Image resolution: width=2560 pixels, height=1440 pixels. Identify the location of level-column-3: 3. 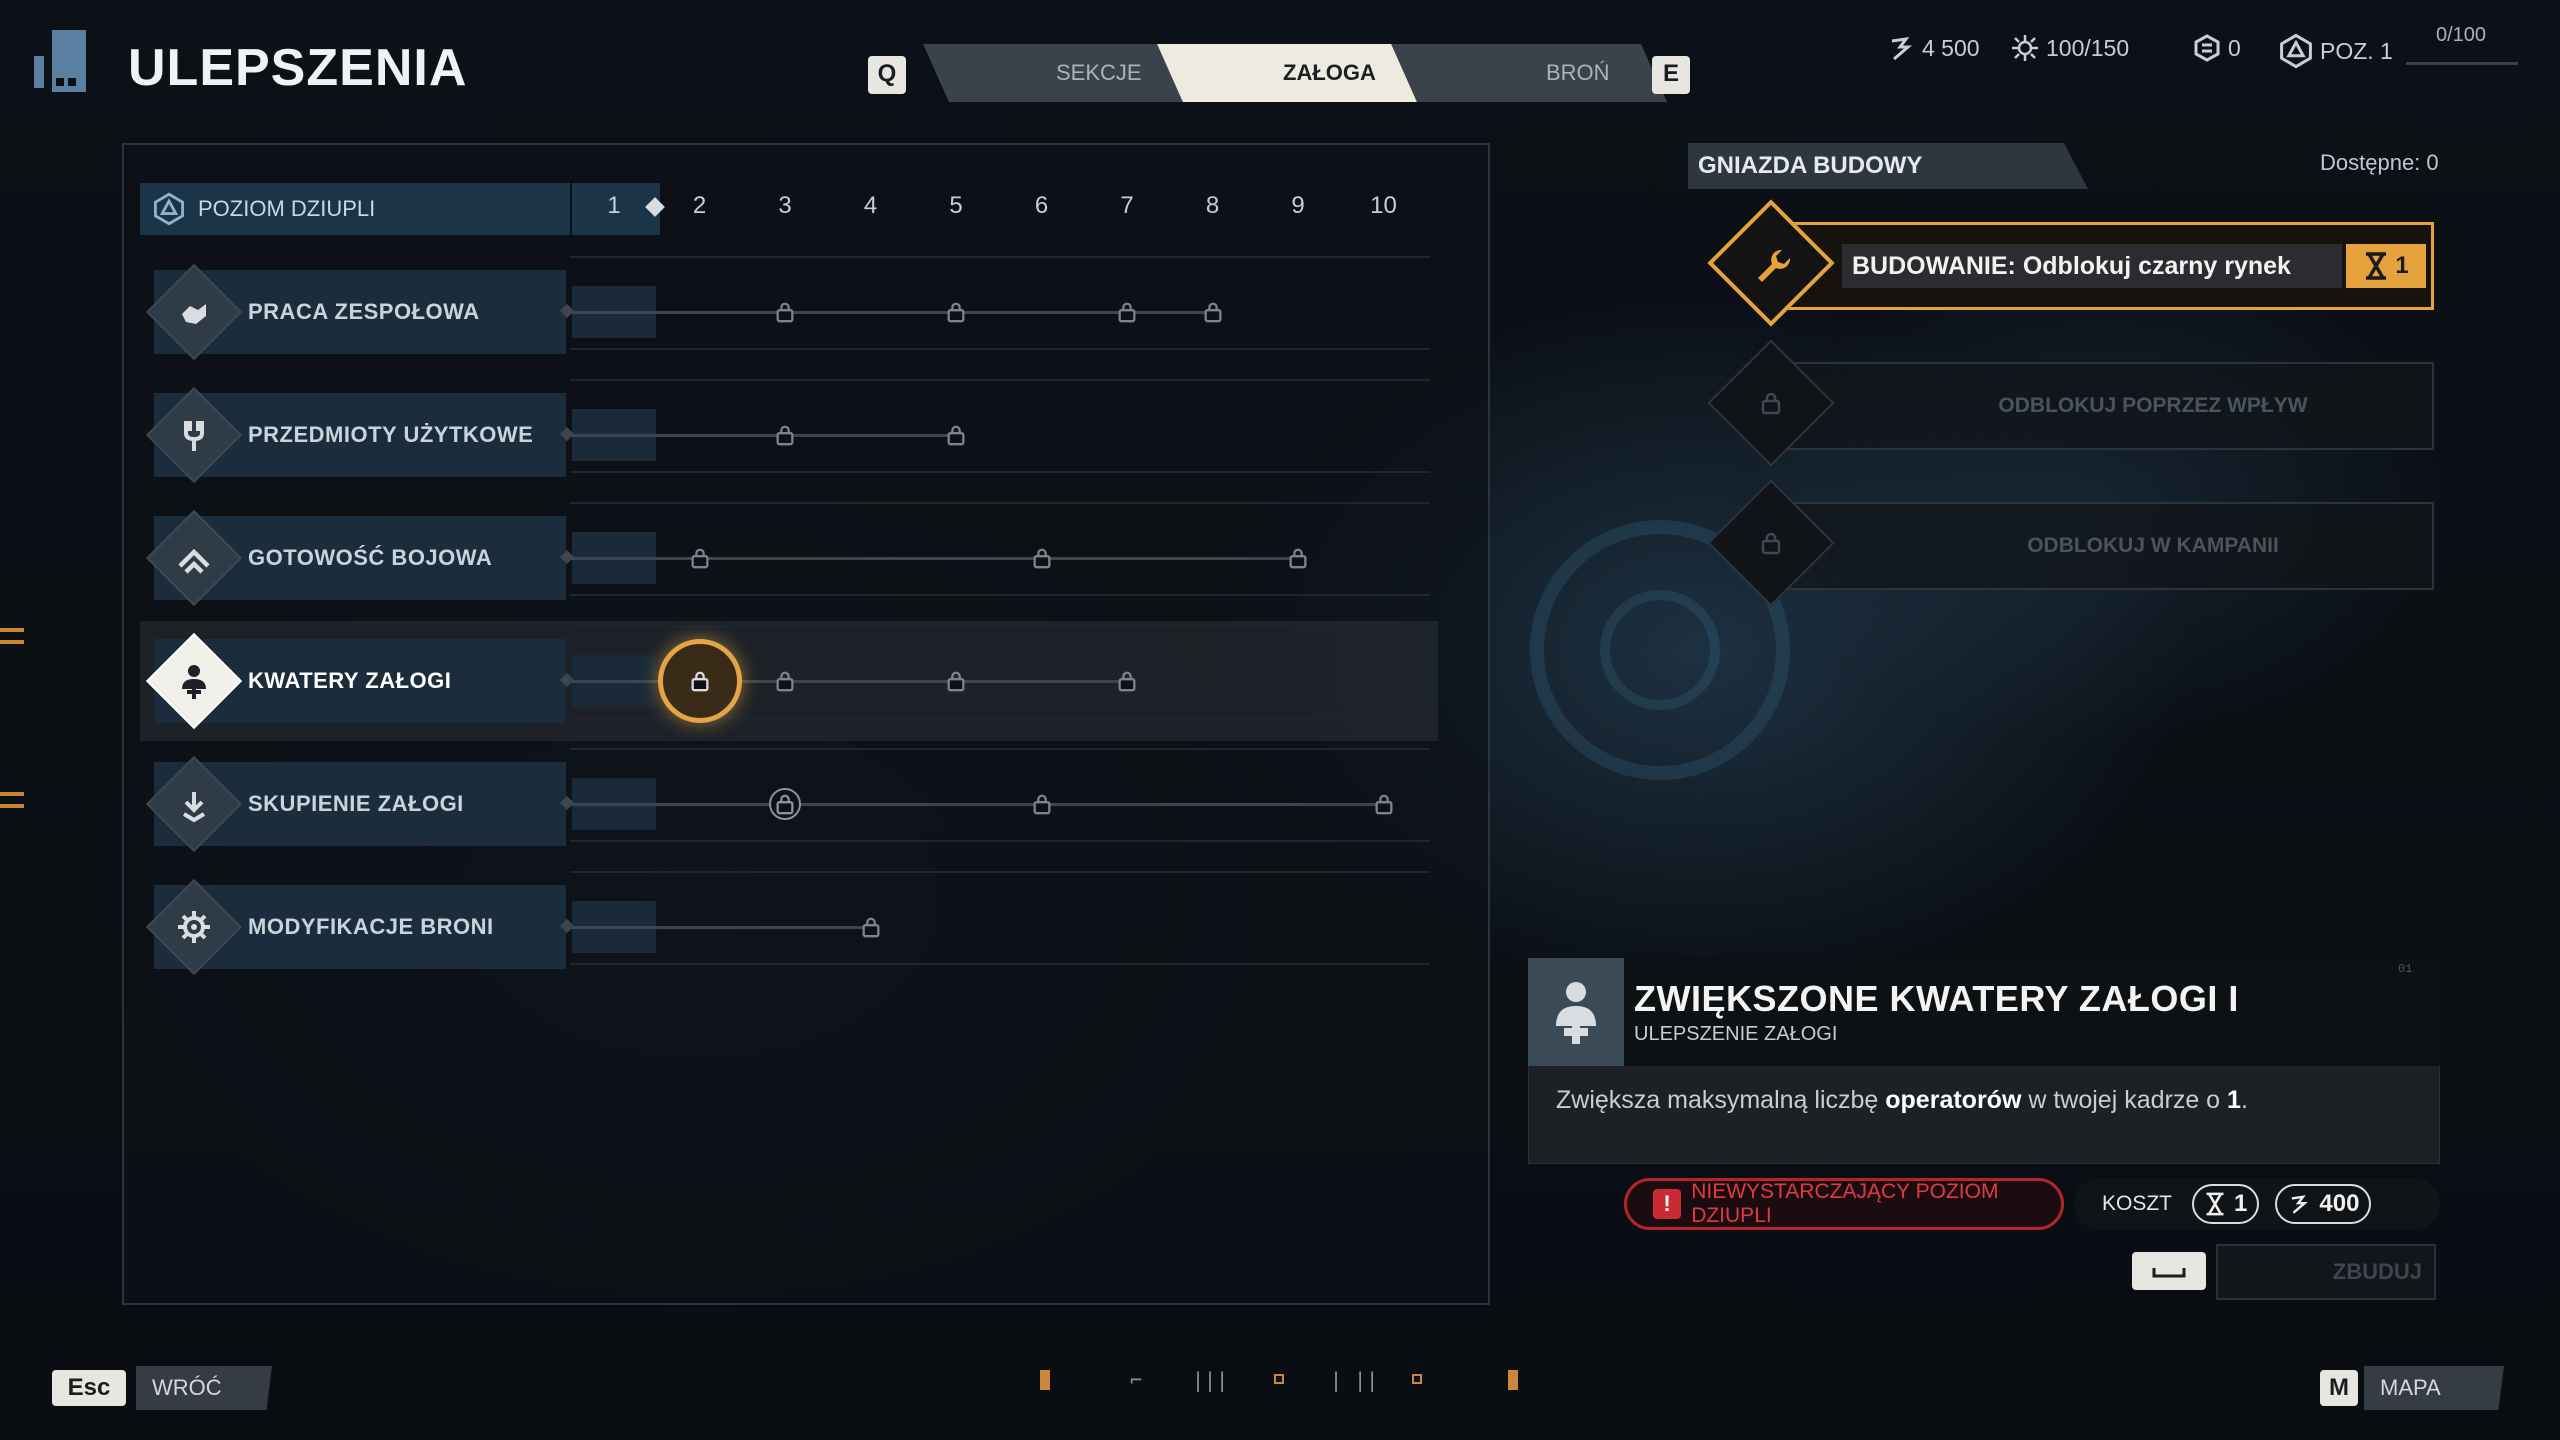
(785, 205).